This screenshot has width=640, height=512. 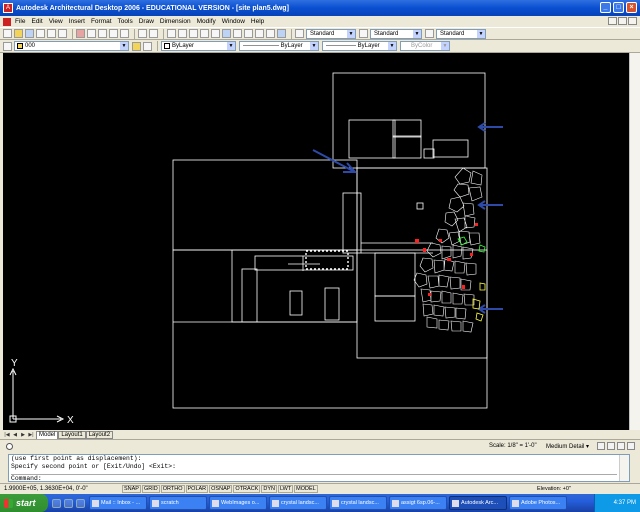 I want to click on menu-edit: Edit, so click(x=36, y=21).